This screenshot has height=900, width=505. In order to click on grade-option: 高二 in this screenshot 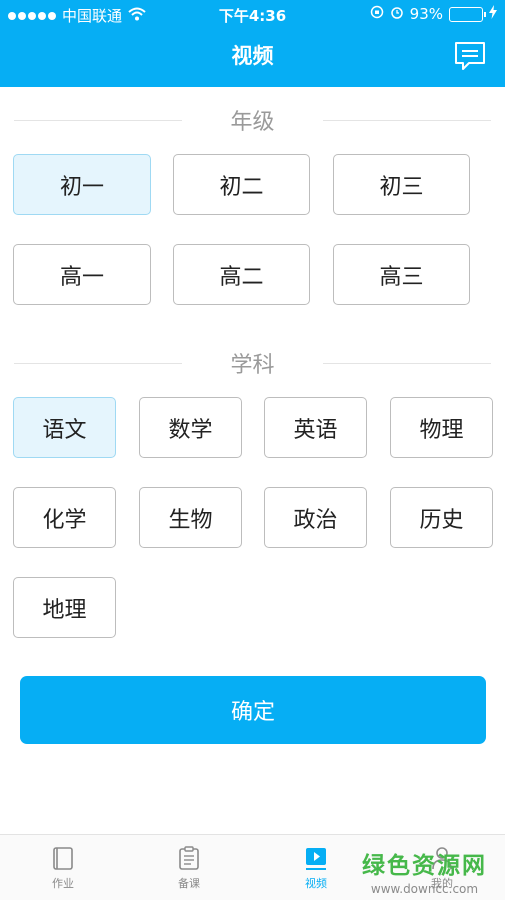, I will do `click(241, 274)`.